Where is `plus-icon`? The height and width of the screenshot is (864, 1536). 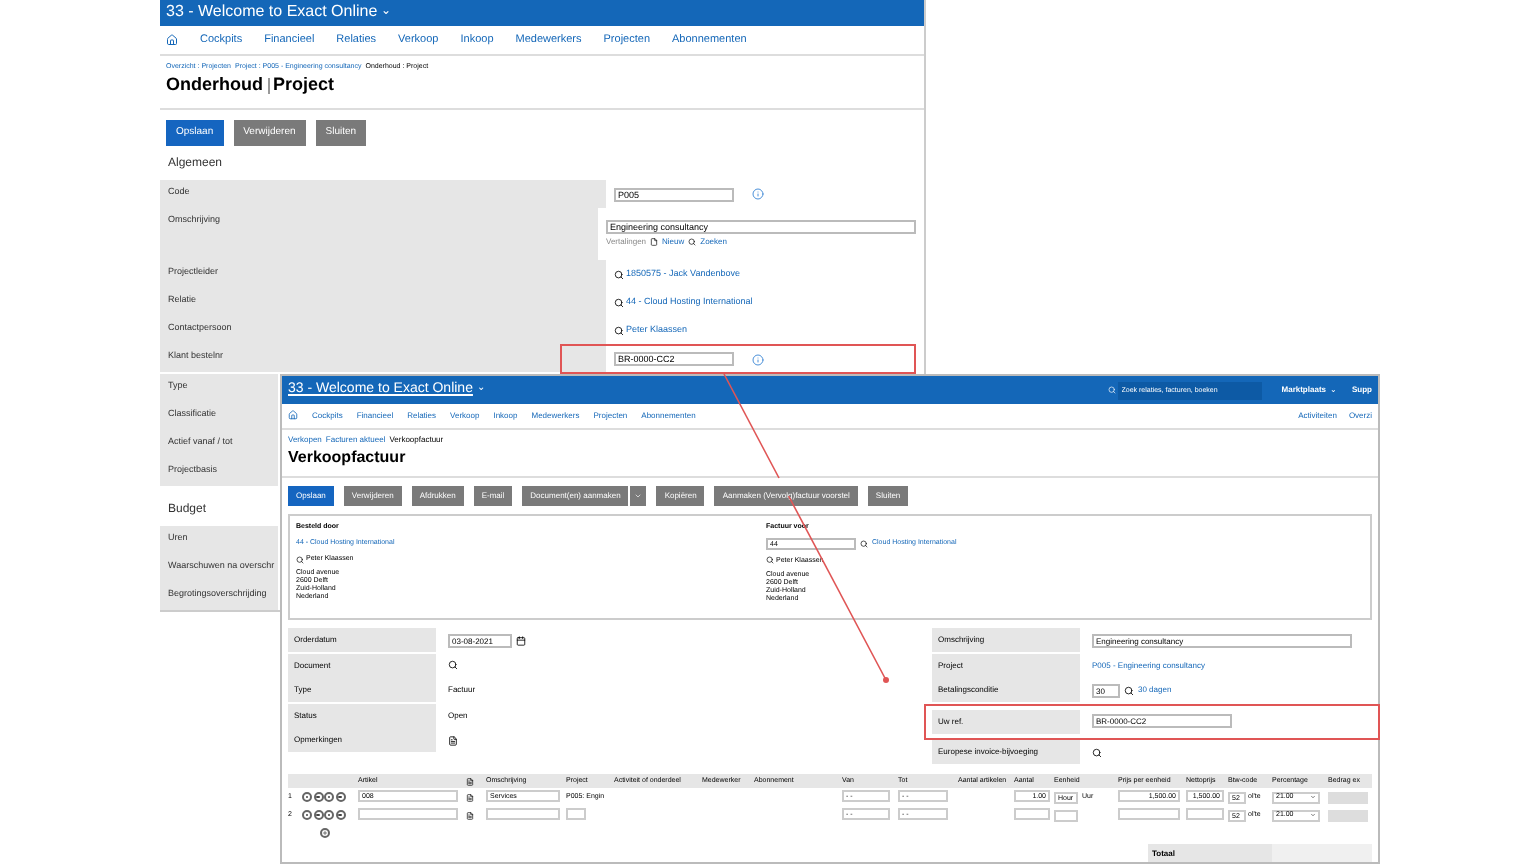 plus-icon is located at coordinates (325, 832).